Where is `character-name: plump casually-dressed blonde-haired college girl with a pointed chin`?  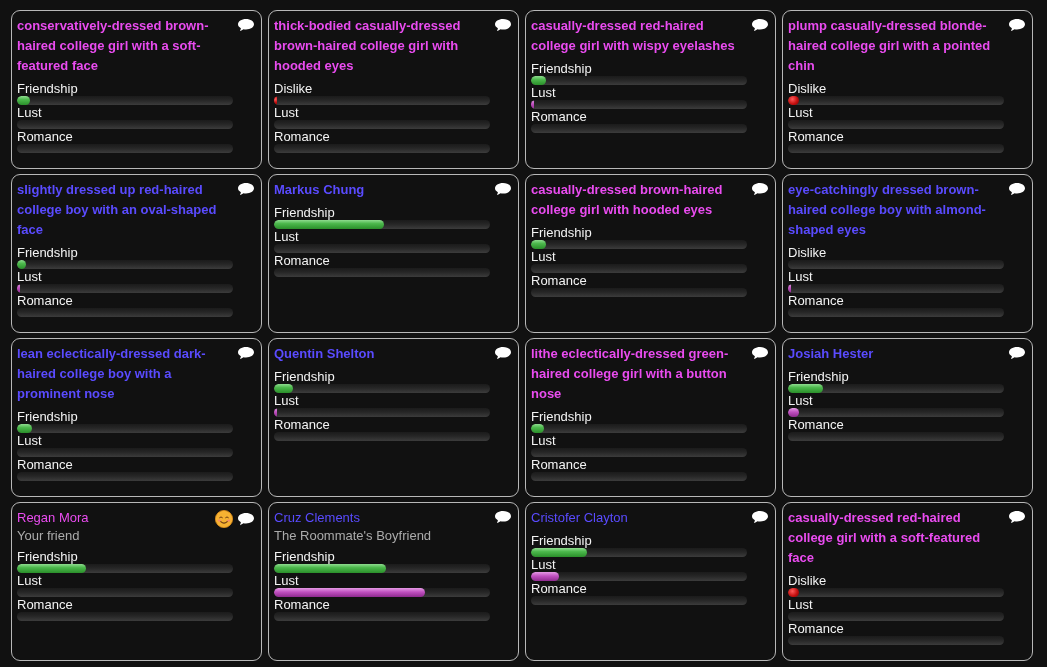
character-name: plump casually-dressed blonde-haired college girl with a pointed chin is located at coordinates (890, 46).